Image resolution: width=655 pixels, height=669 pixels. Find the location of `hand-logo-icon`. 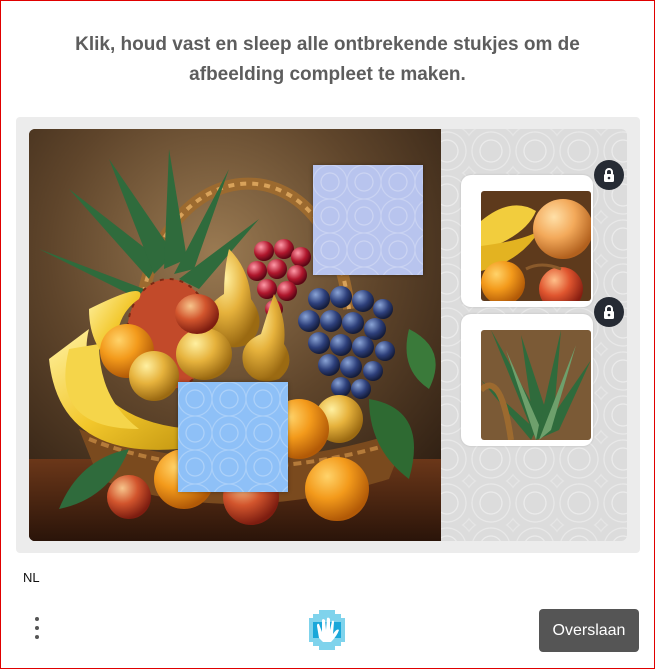

hand-logo-icon is located at coordinates (327, 630).